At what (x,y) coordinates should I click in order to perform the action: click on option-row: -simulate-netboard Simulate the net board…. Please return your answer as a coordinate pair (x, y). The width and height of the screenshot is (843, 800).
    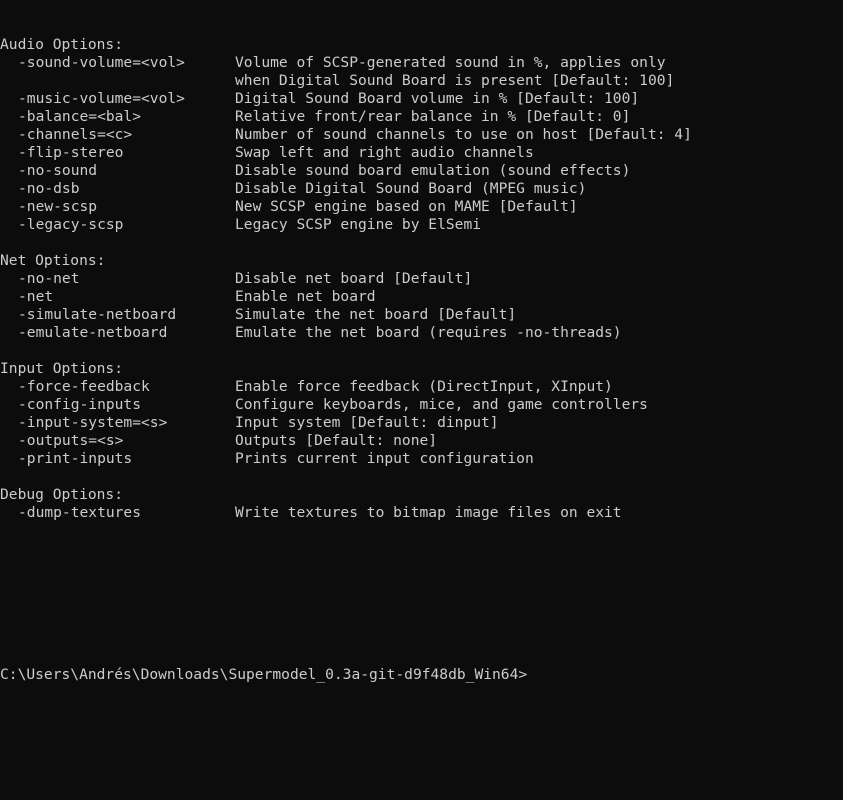
    Looking at the image, I should click on (421, 315).